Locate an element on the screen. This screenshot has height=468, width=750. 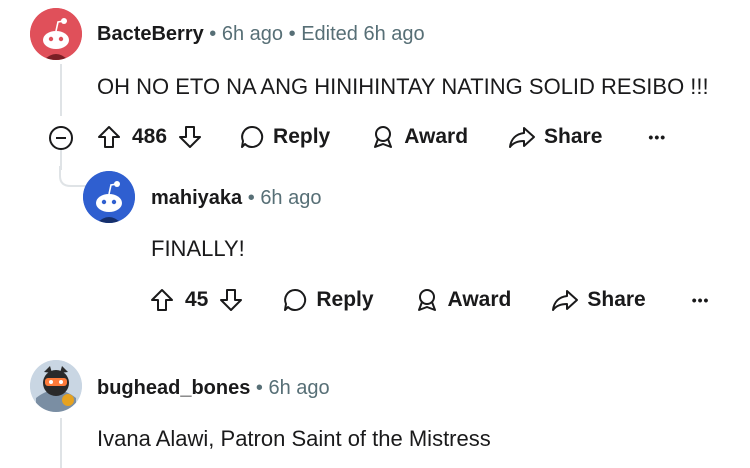
comment-actions: 486 Reply Award Share ••• is located at coordinates (381, 137).